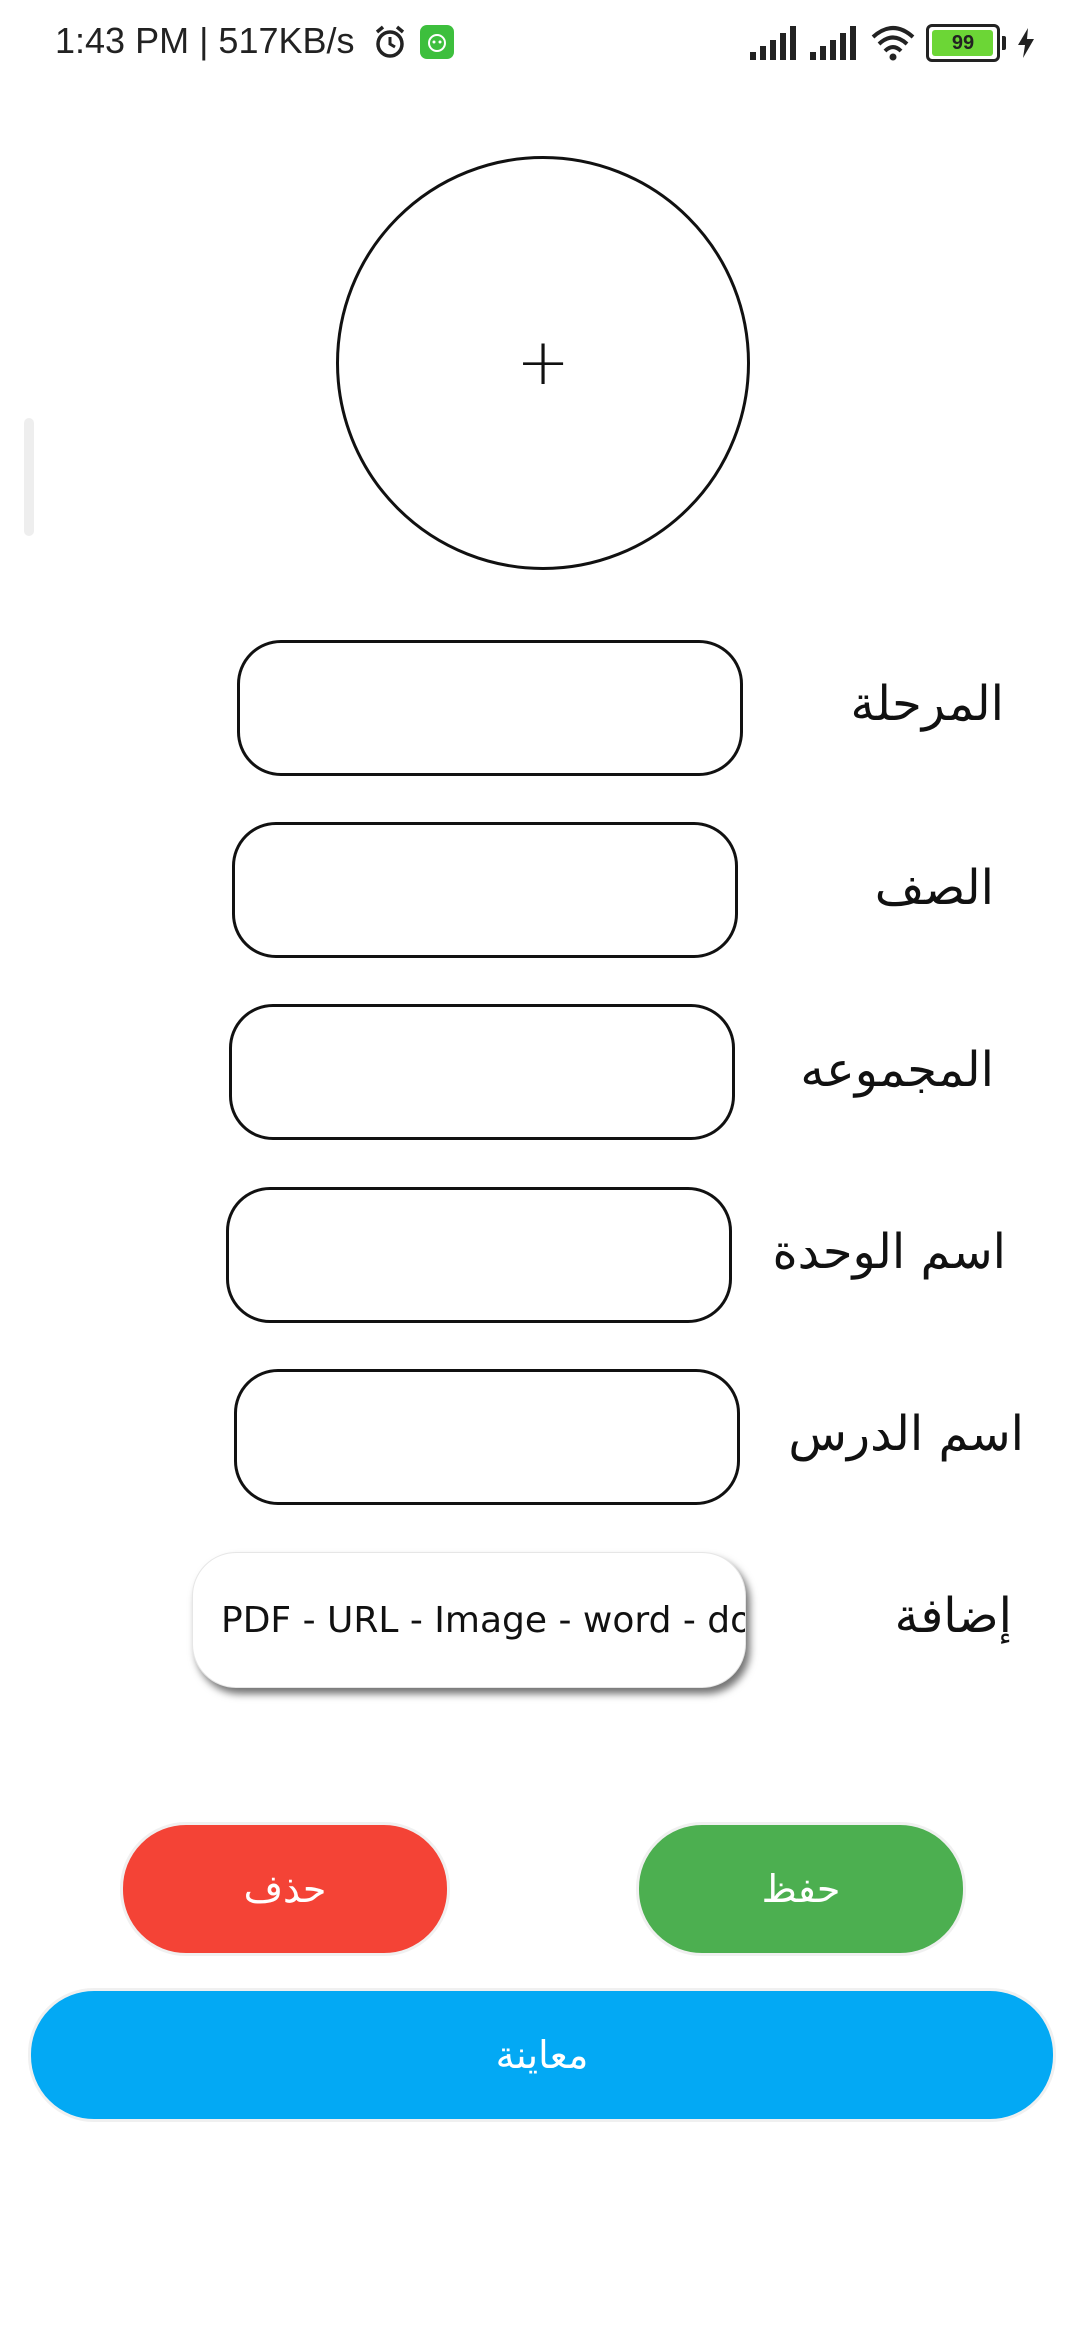 Image resolution: width=1080 pixels, height=2340 pixels. I want to click on status-icons, so click(413, 42).